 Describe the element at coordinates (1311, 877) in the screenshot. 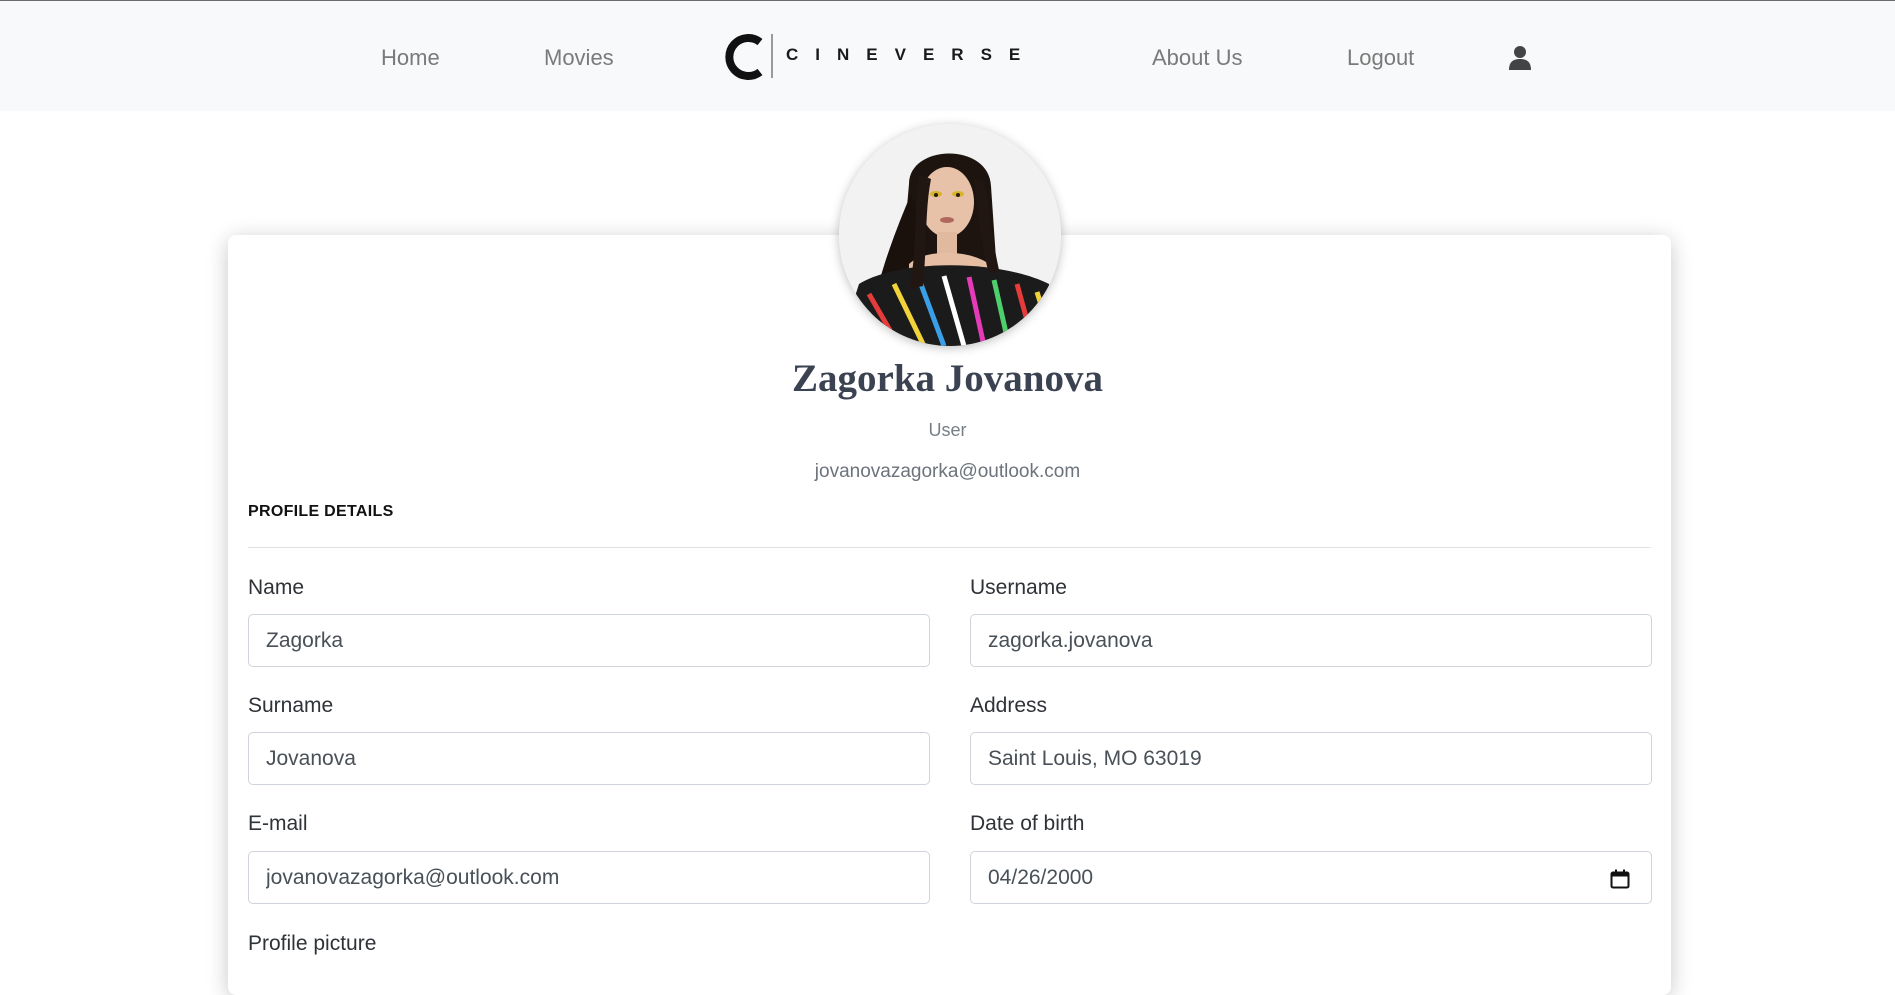

I see `dob-input` at that location.